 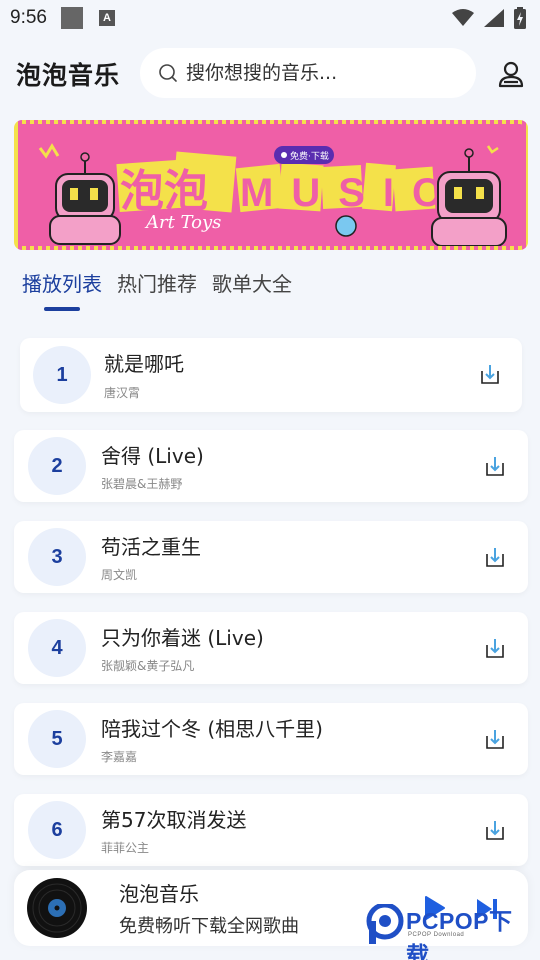 What do you see at coordinates (349, 193) in the screenshot?
I see `svg-text: MUSIC` at bounding box center [349, 193].